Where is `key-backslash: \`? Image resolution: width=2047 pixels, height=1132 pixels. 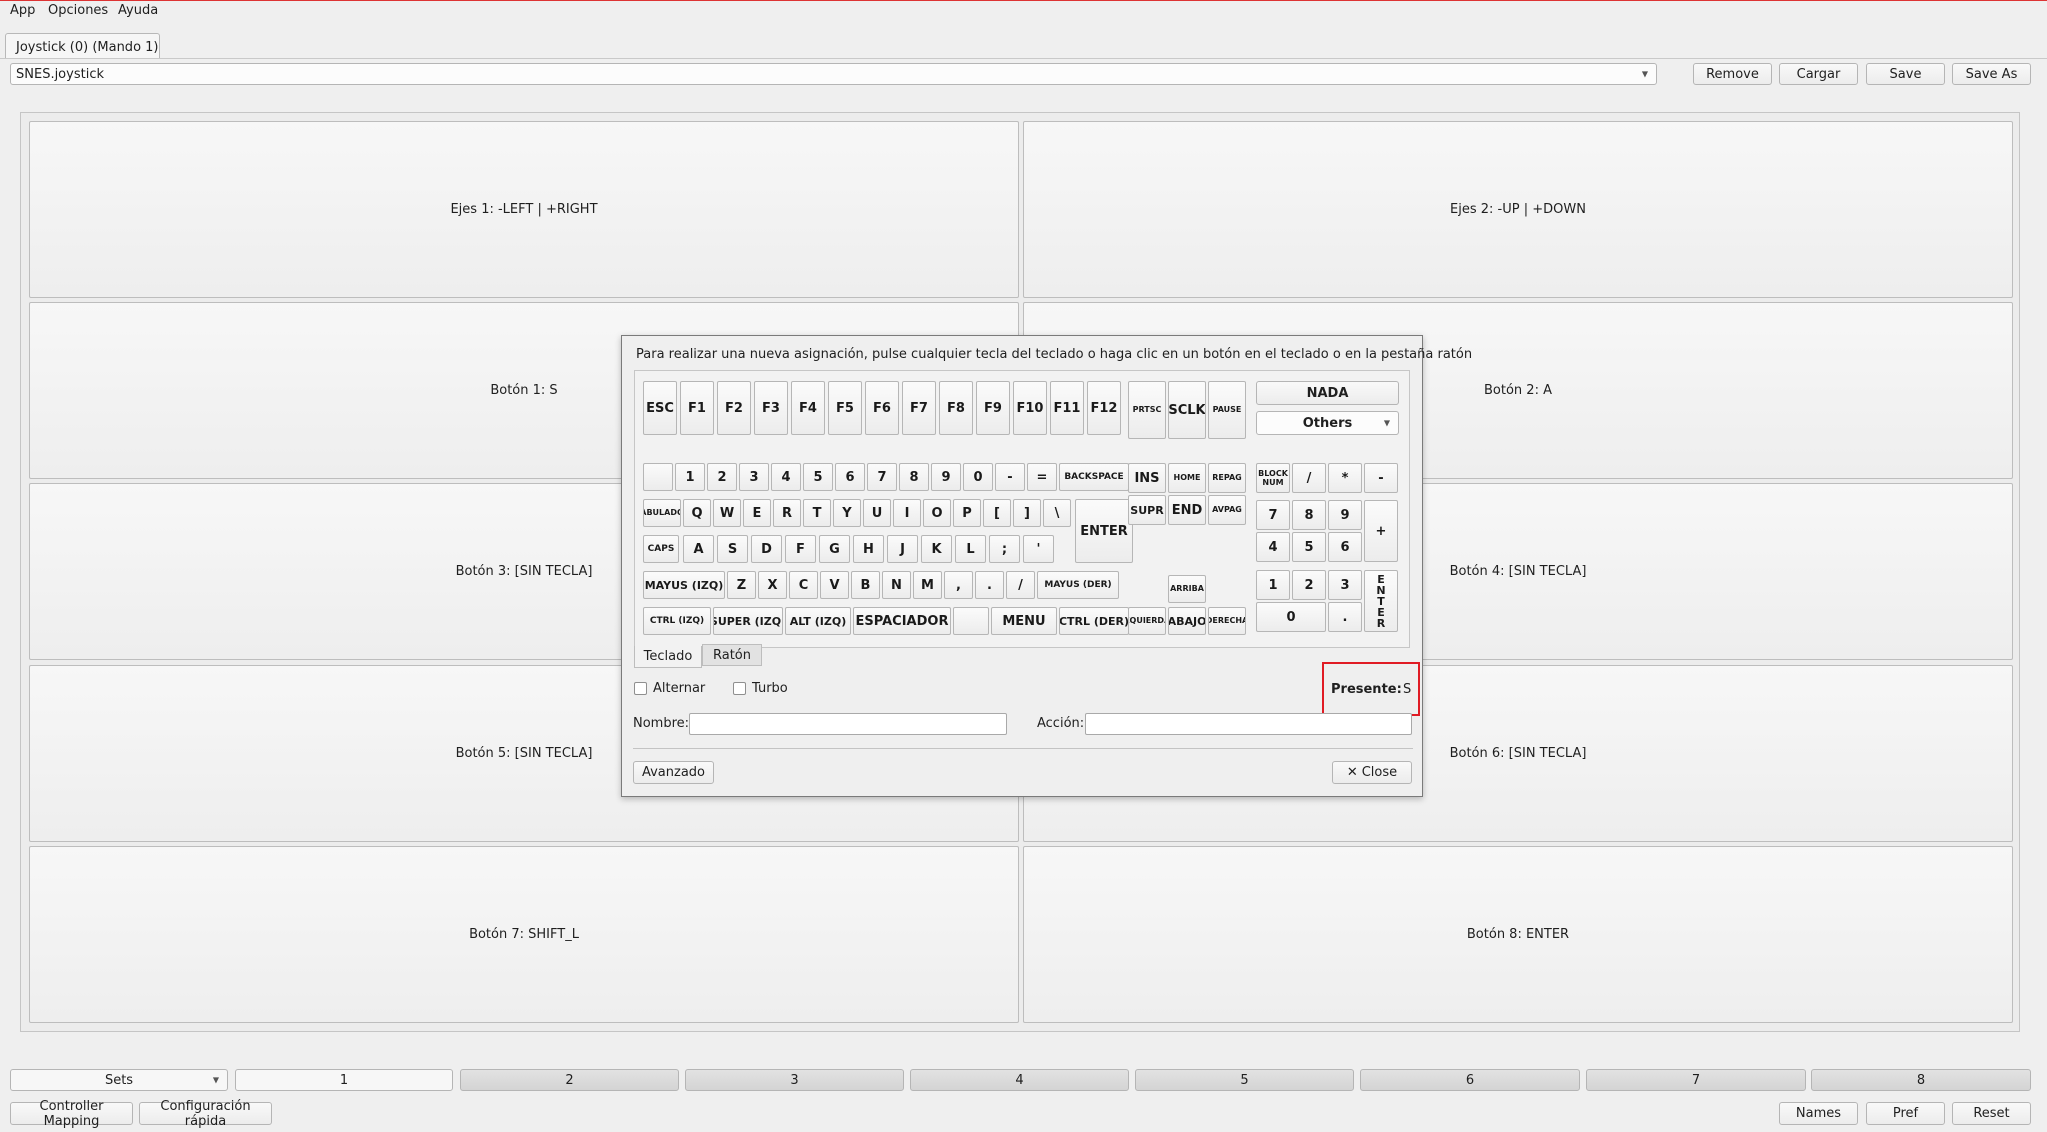
key-backslash: \ is located at coordinates (1057, 513).